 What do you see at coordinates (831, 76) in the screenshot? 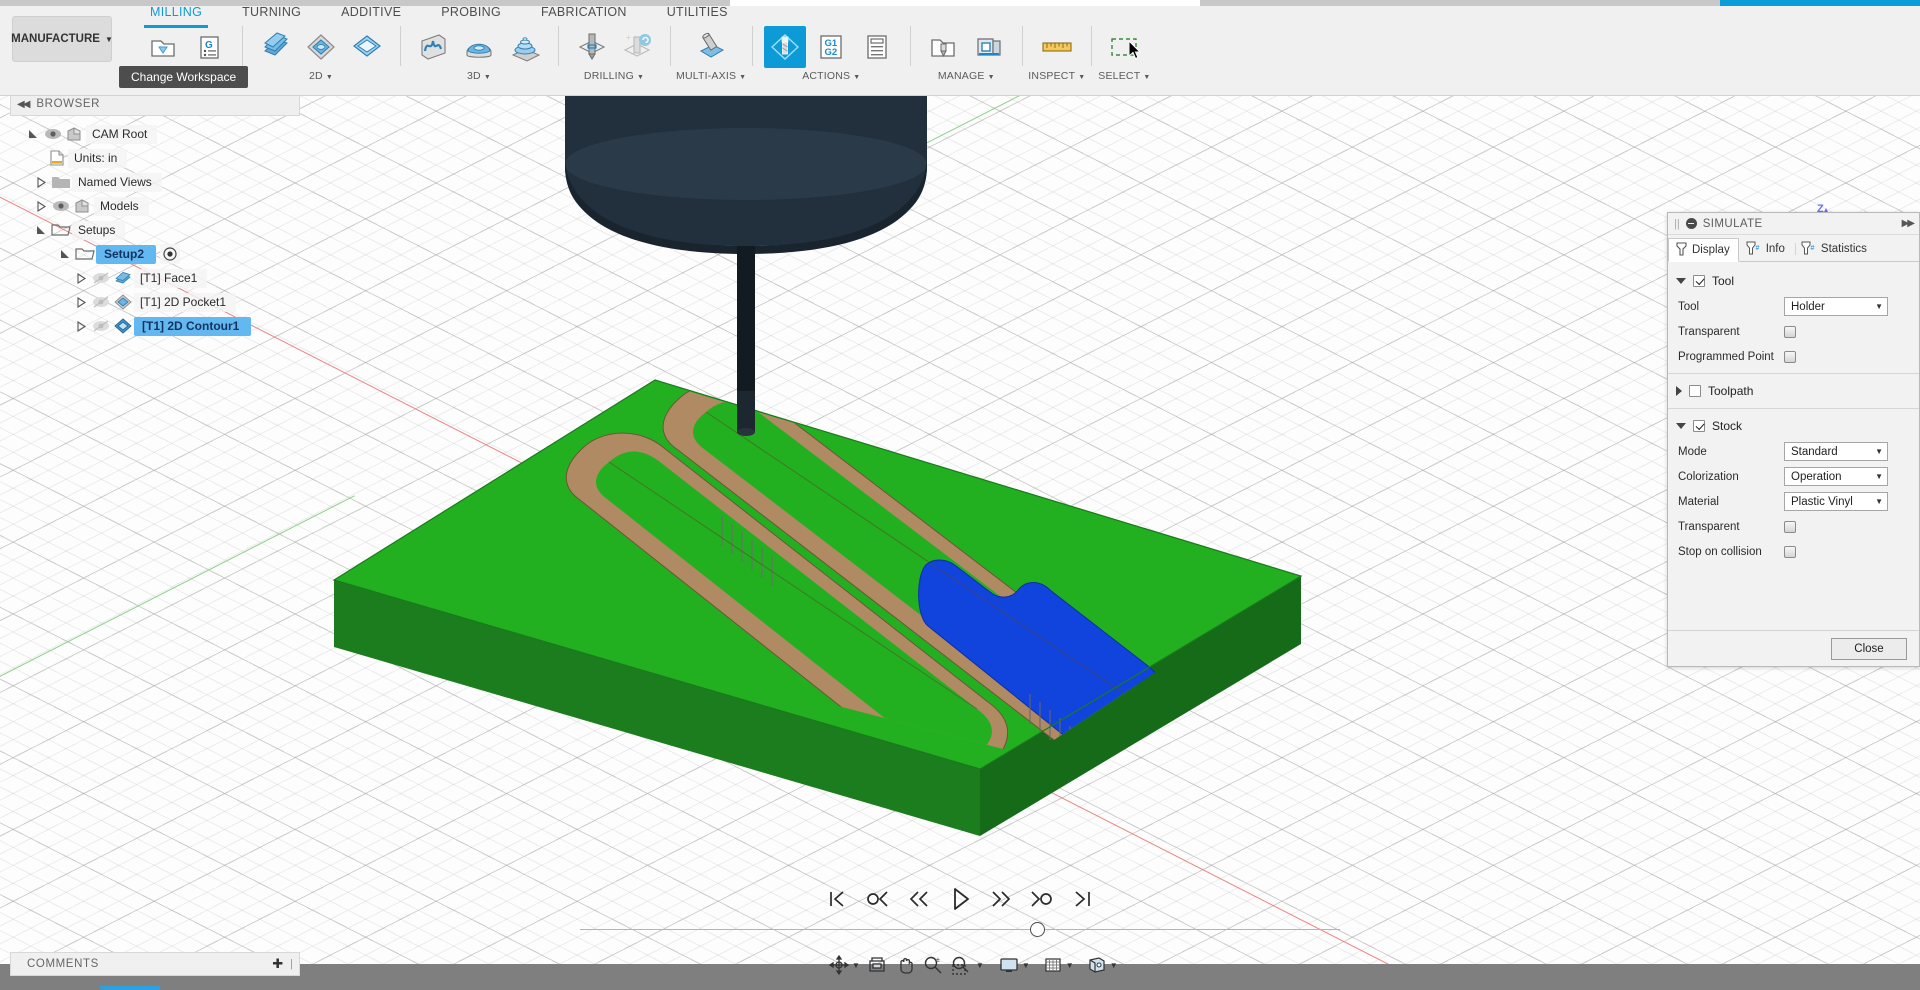
I see `ribbon-group-label-actions: ACTIONS ▼` at bounding box center [831, 76].